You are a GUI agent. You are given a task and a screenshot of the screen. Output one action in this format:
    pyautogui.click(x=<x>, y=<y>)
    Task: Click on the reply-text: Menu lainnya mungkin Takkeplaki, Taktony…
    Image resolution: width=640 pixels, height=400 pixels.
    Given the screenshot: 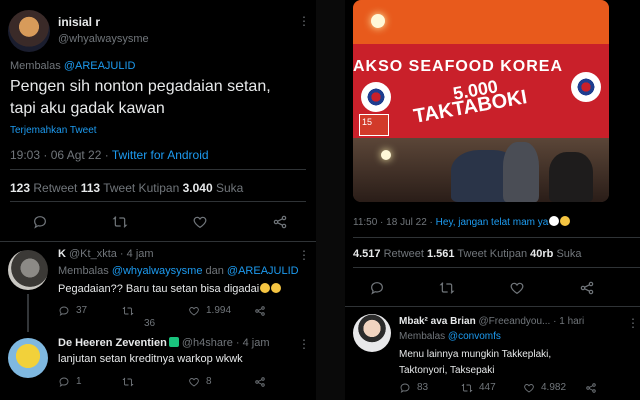 What is the action you would take?
    pyautogui.click(x=475, y=362)
    